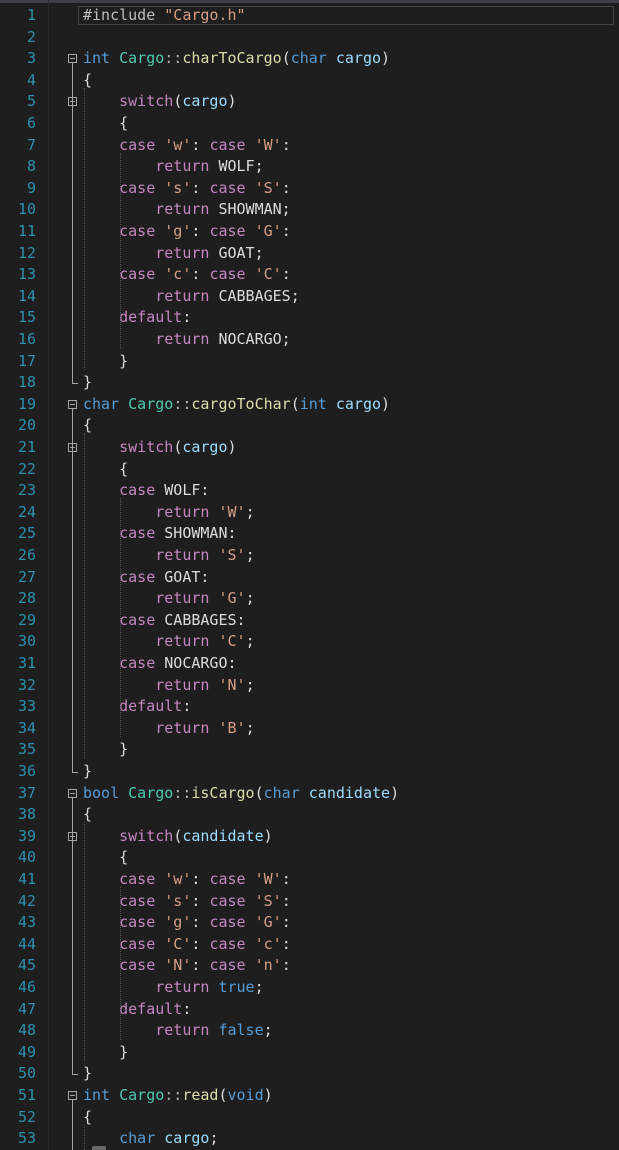 Image resolution: width=619 pixels, height=1150 pixels. What do you see at coordinates (168, 686) in the screenshot?
I see `code-text: return 'N';` at bounding box center [168, 686].